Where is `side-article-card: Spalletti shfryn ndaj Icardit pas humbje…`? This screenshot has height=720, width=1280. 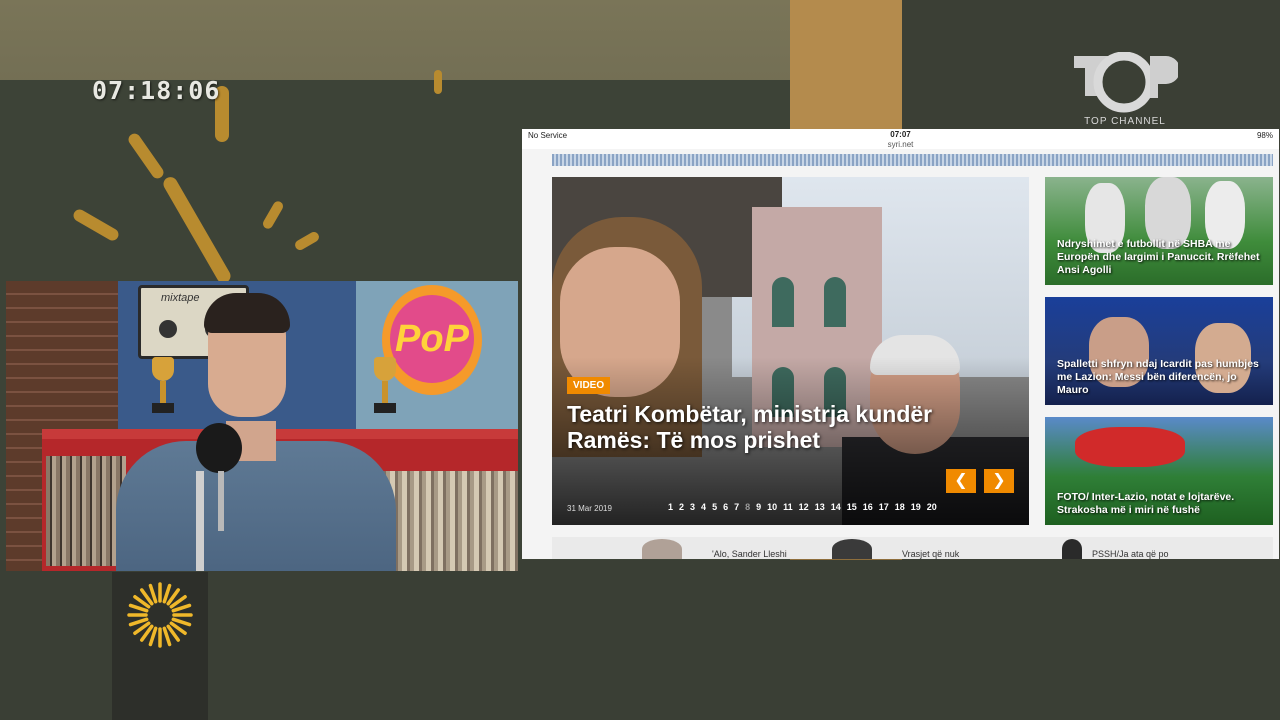
side-article-card: Spalletti shfryn ndaj Icardit pas humbje… is located at coordinates (1159, 351).